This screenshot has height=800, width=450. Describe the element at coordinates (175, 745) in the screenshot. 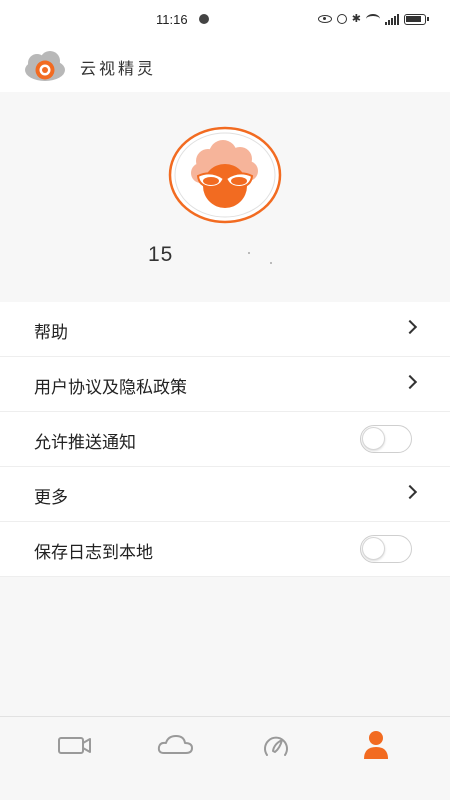

I see `cloud-icon` at that location.